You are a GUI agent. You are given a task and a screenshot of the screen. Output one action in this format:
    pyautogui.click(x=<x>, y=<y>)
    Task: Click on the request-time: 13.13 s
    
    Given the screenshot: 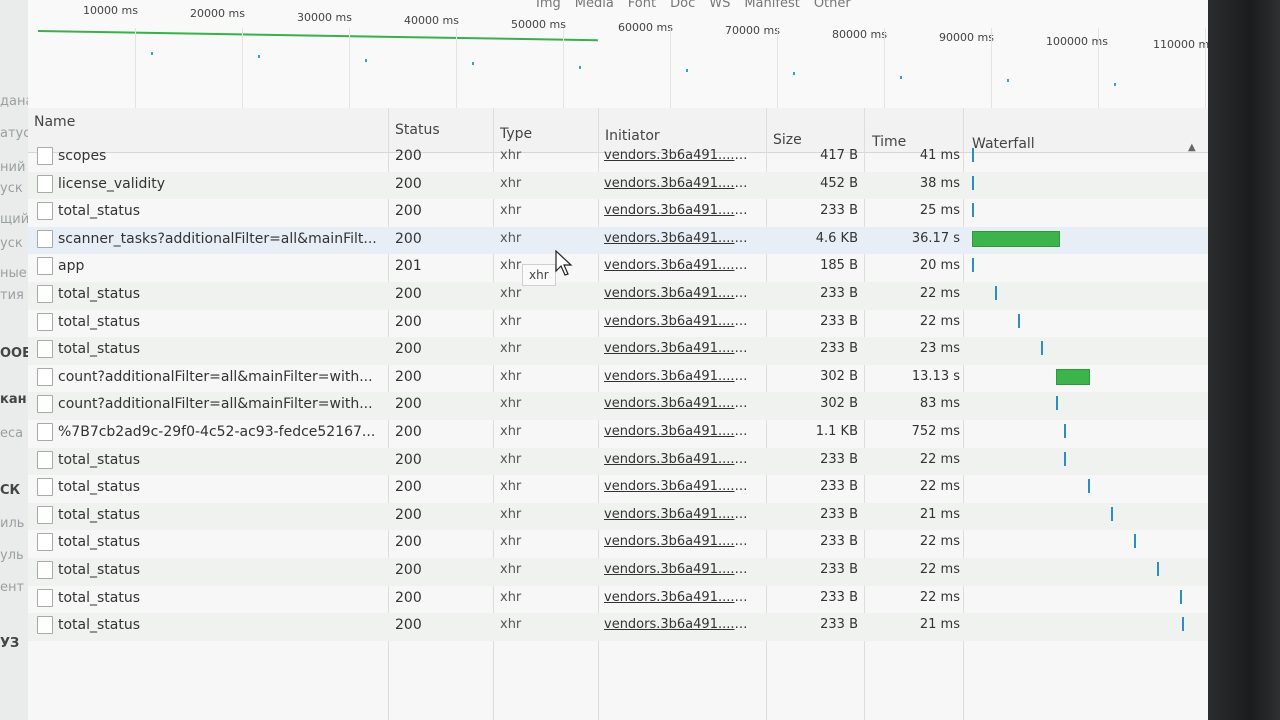 What is the action you would take?
    pyautogui.click(x=935, y=376)
    